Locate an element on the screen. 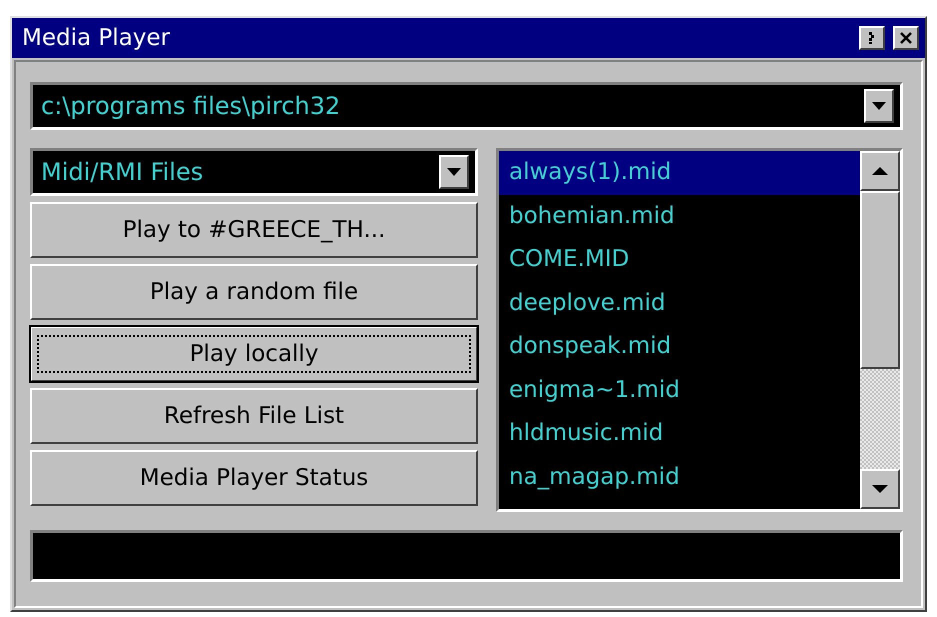 Image resolution: width=937 pixels, height=617 pixels. close-icon is located at coordinates (906, 38).